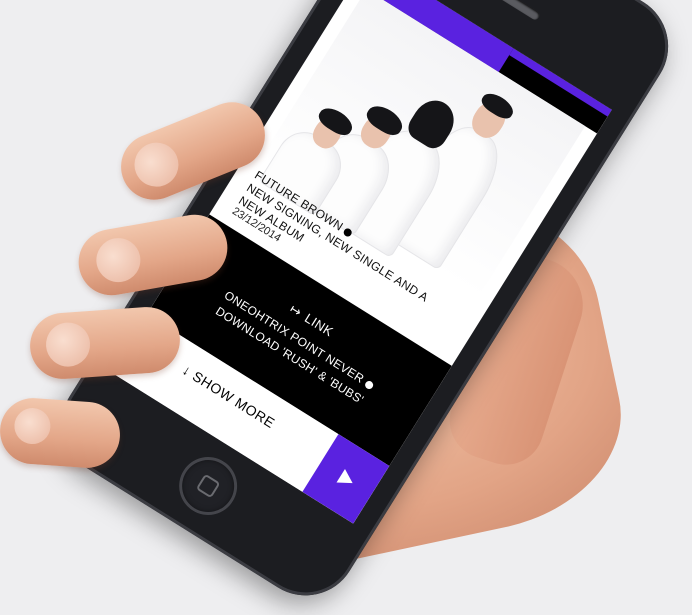 The width and height of the screenshot is (692, 615). I want to click on finger-ring, so click(105, 343).